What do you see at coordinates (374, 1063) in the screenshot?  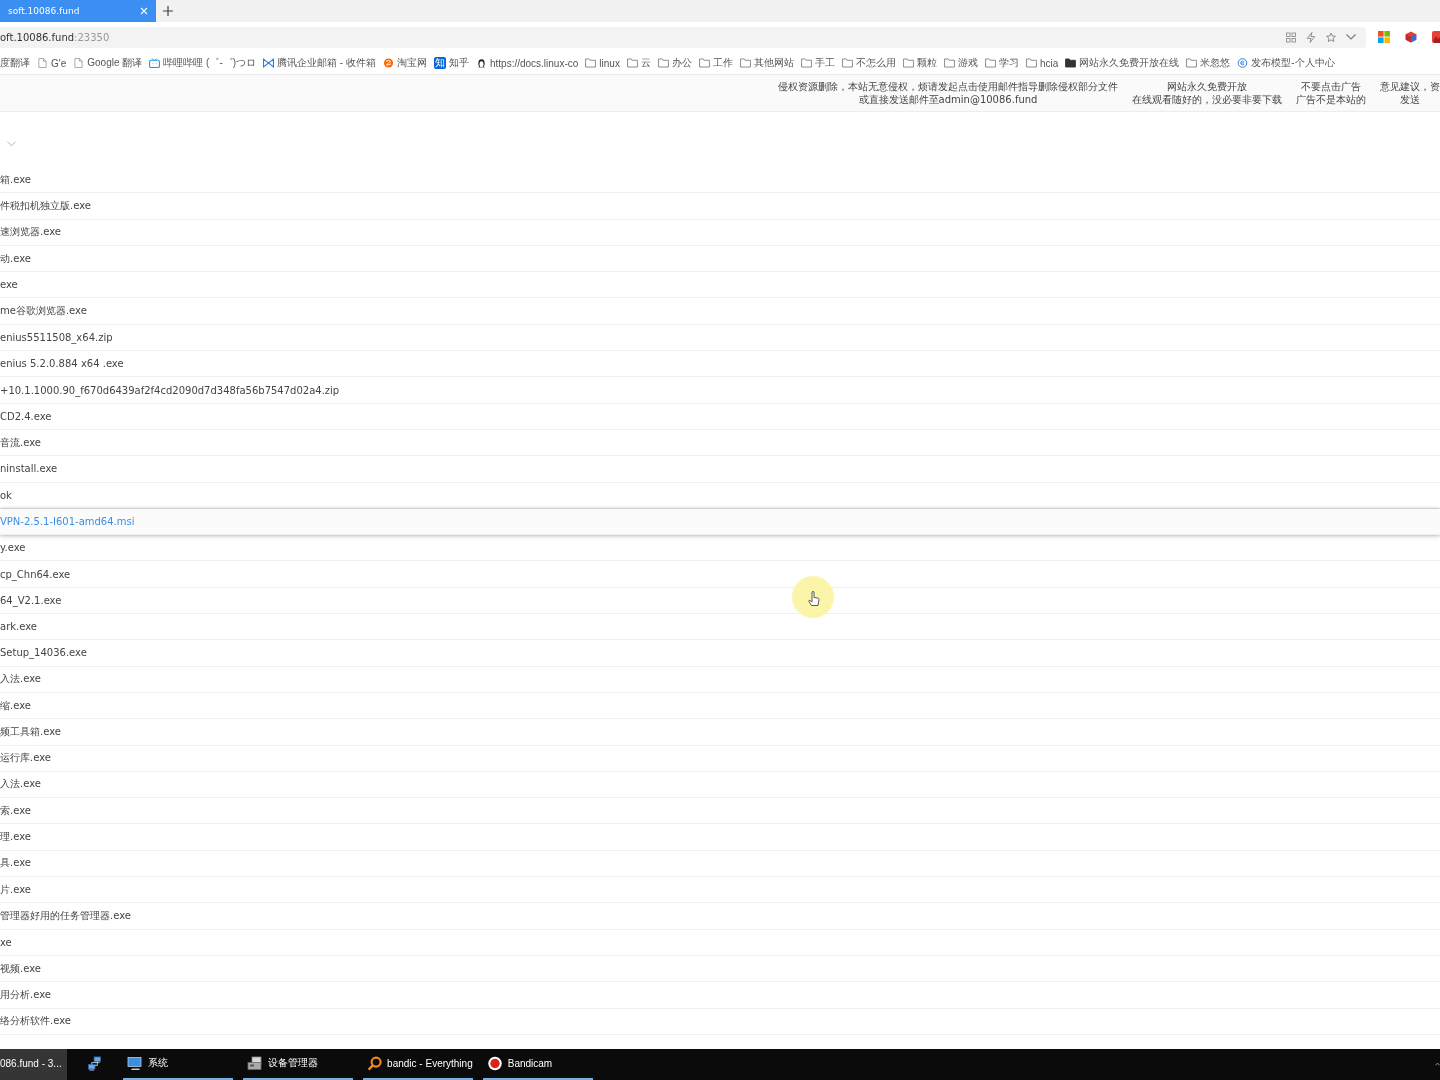 I see `search-icon` at bounding box center [374, 1063].